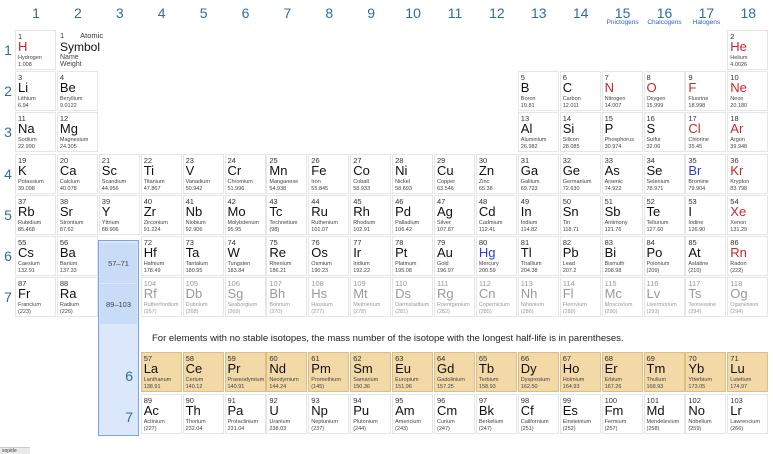 This screenshot has width=773, height=454. I want to click on element-cell-ds: 110 Ds Darmstadtium (281), so click(413, 297).